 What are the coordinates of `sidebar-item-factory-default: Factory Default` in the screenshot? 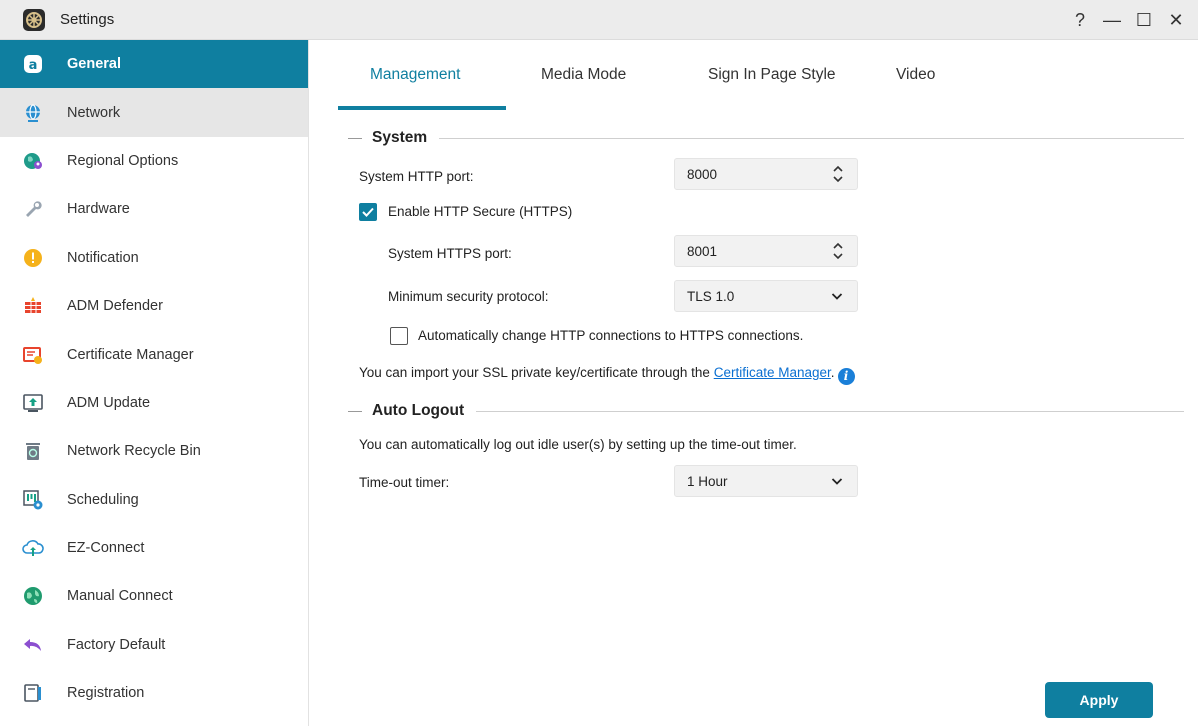 It's located at (154, 645).